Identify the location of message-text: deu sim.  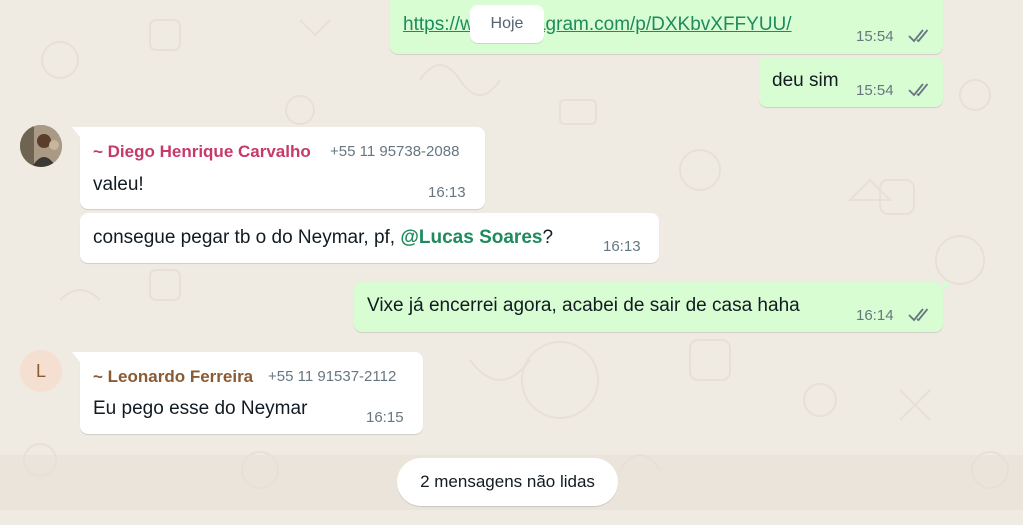
(805, 80).